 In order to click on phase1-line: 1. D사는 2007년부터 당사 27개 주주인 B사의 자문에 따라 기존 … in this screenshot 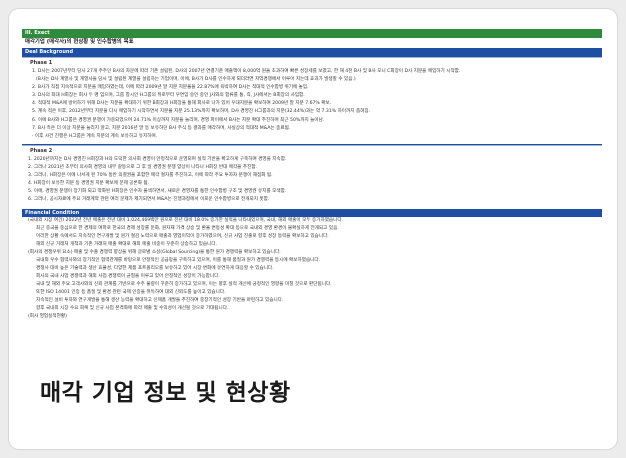, I will do `click(246, 71)`.